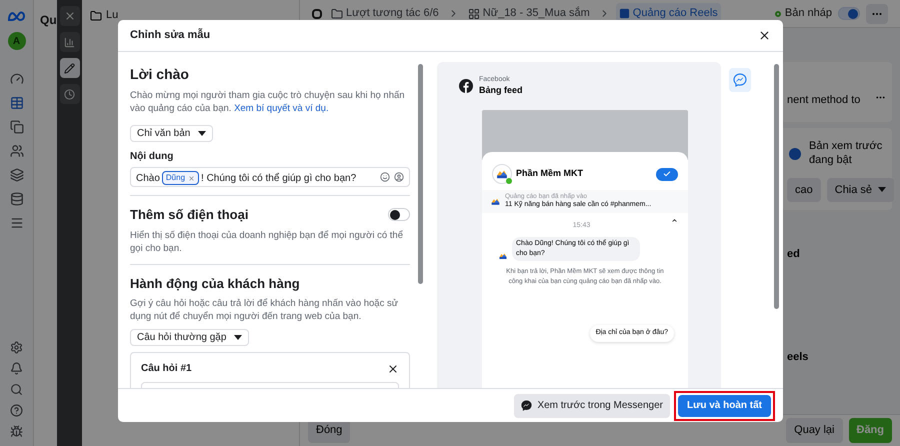 Image resolution: width=900 pixels, height=446 pixels. Describe the element at coordinates (148, 179) in the screenshot. I see `message-text: Chào` at that location.